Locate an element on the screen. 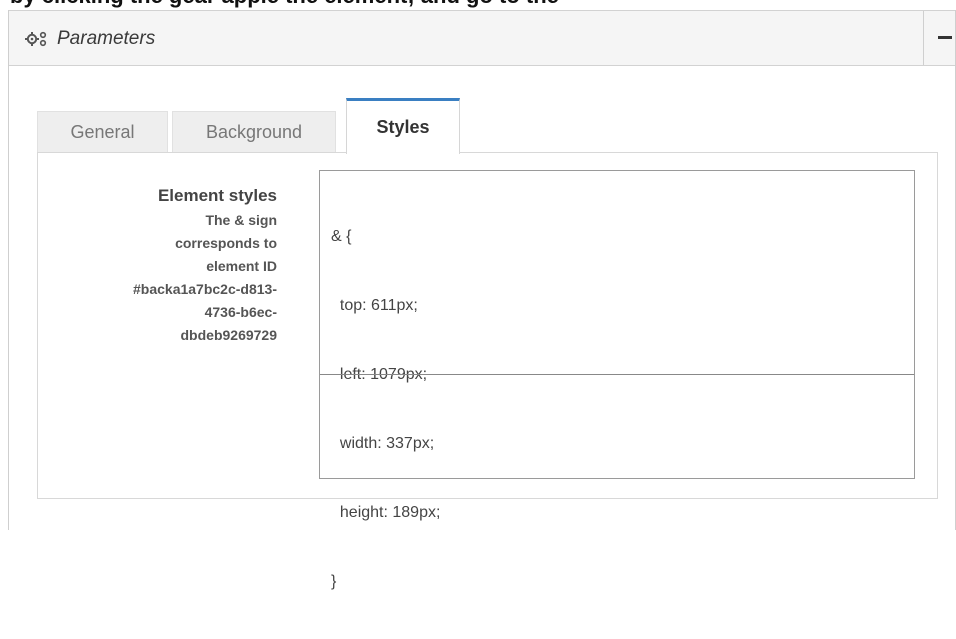 The image size is (956, 639). collapse-button is located at coordinates (939, 38).